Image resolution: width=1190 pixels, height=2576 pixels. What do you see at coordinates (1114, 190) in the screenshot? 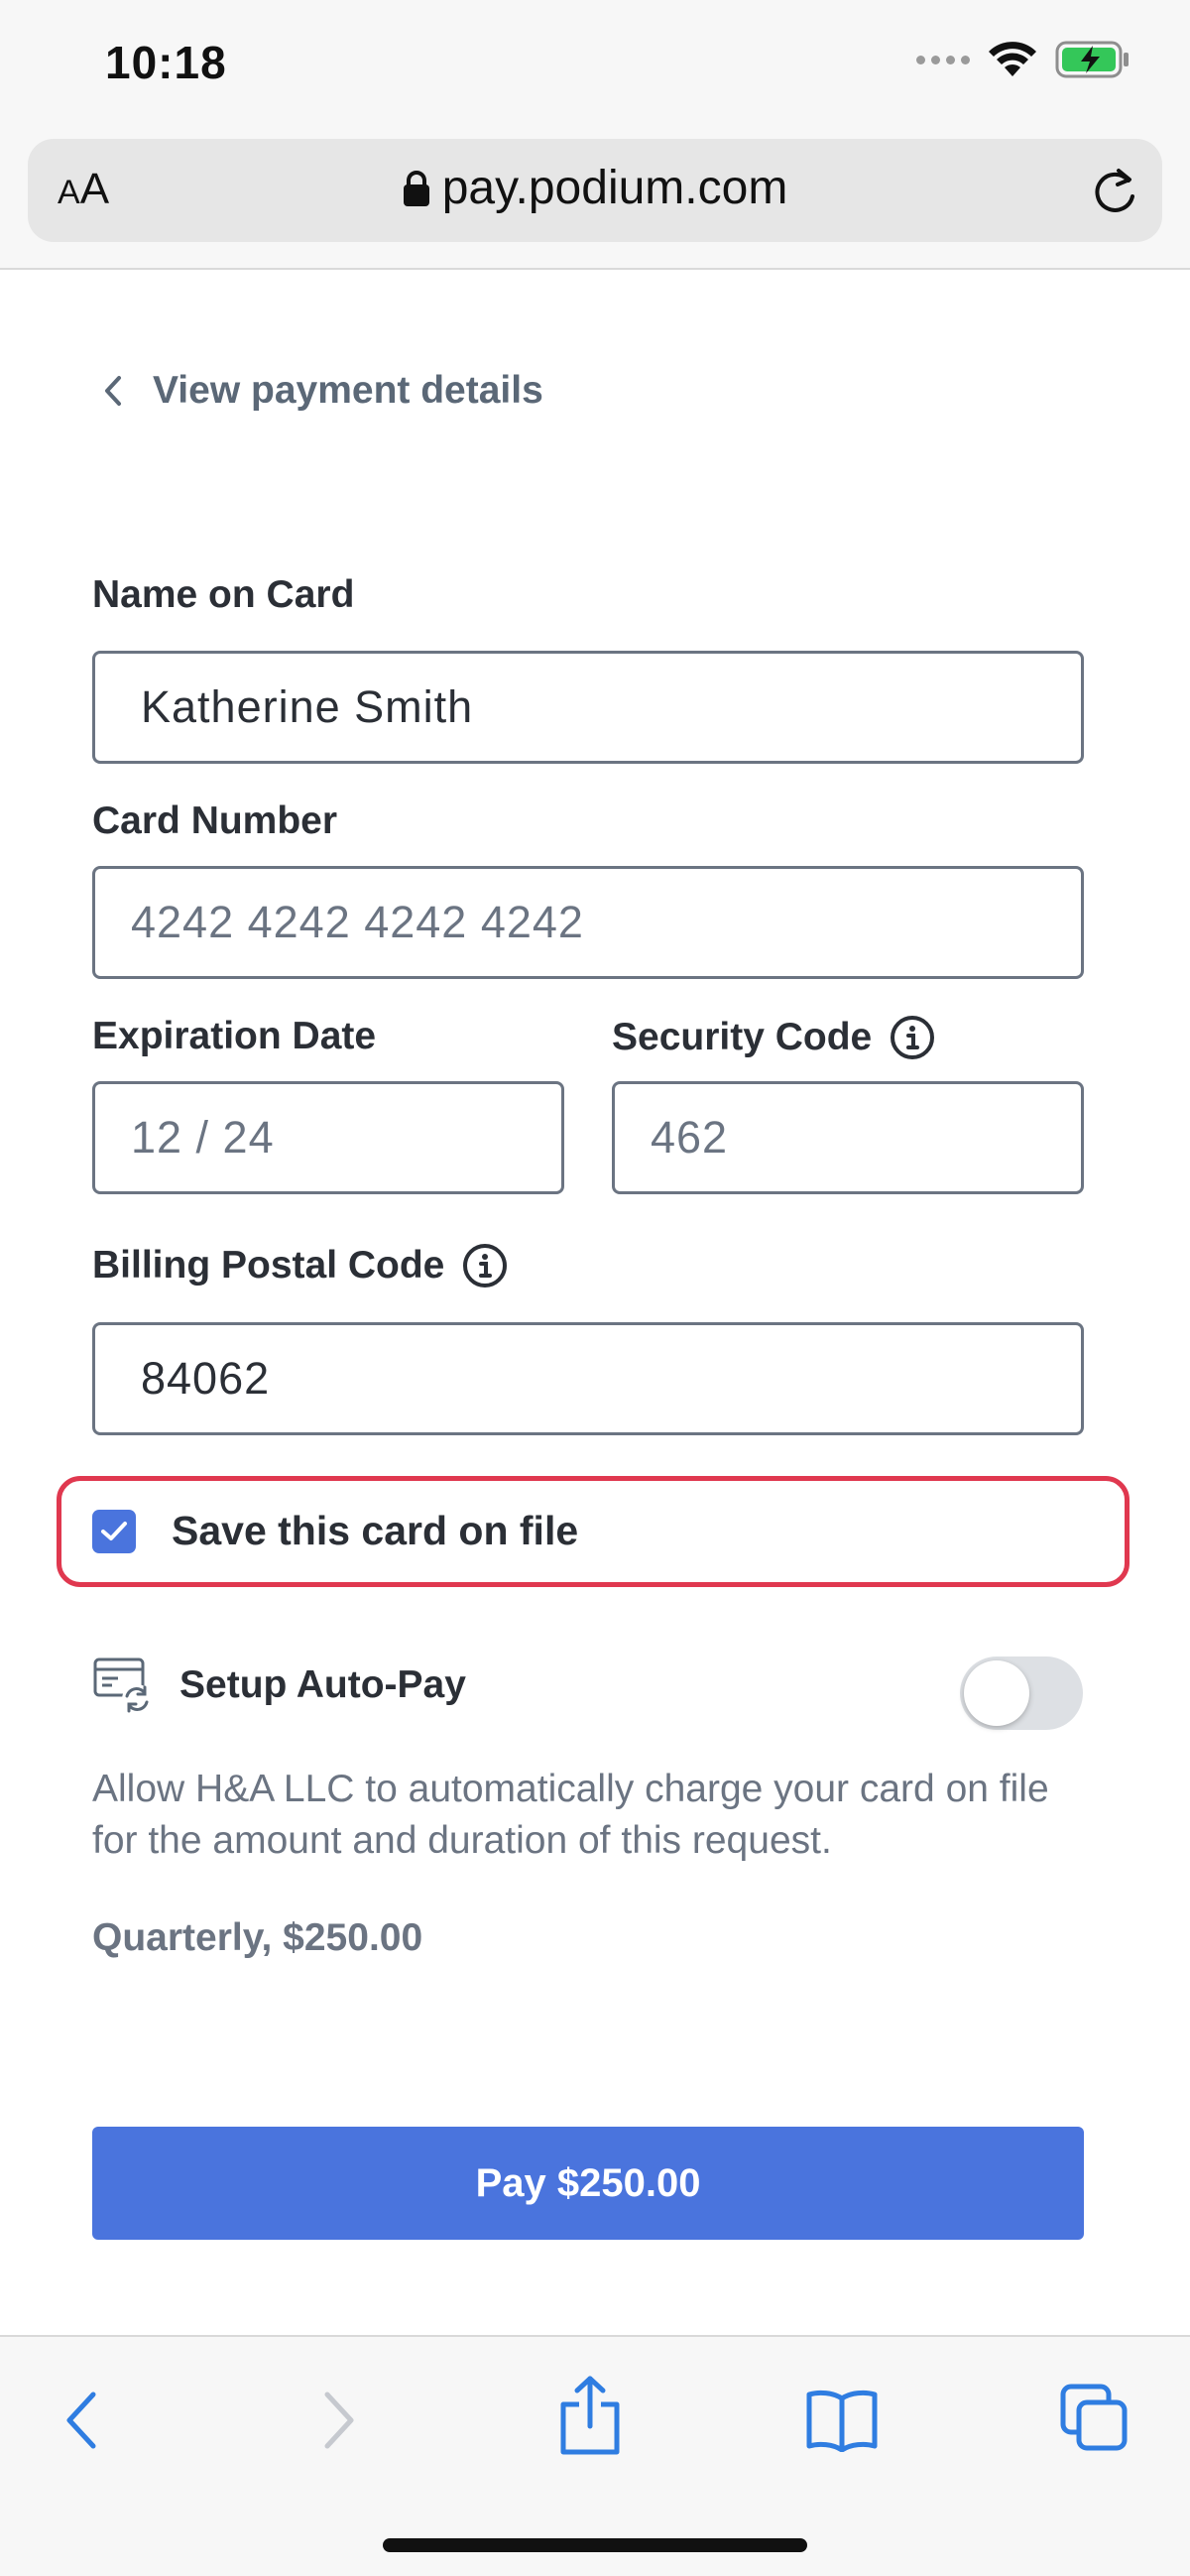
I see `reload-icon` at bounding box center [1114, 190].